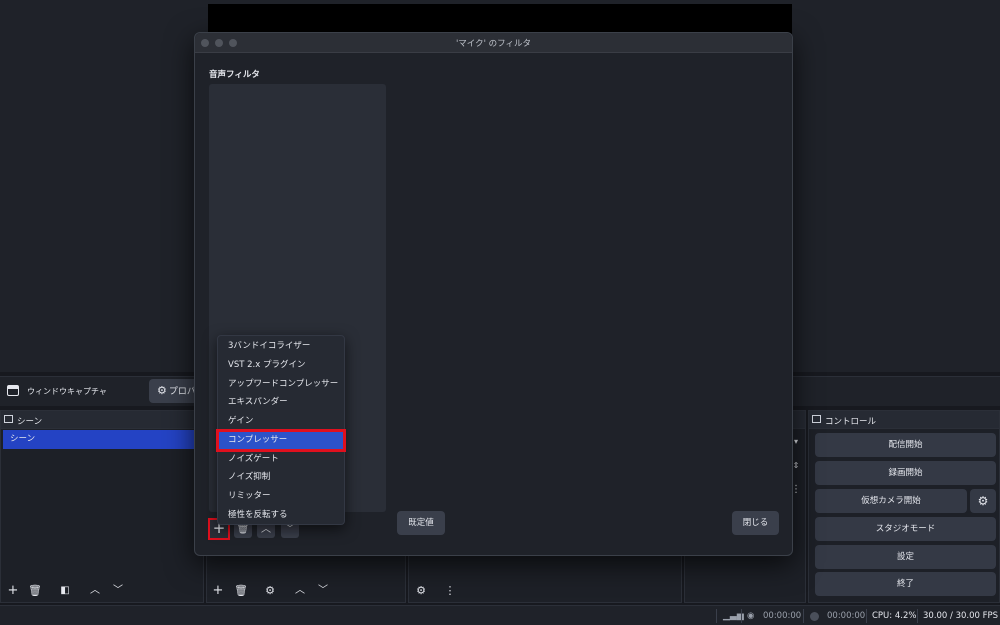 The height and width of the screenshot is (625, 1000). Describe the element at coordinates (905, 445) in the screenshot. I see `start-streaming-button: 配信開始` at that location.